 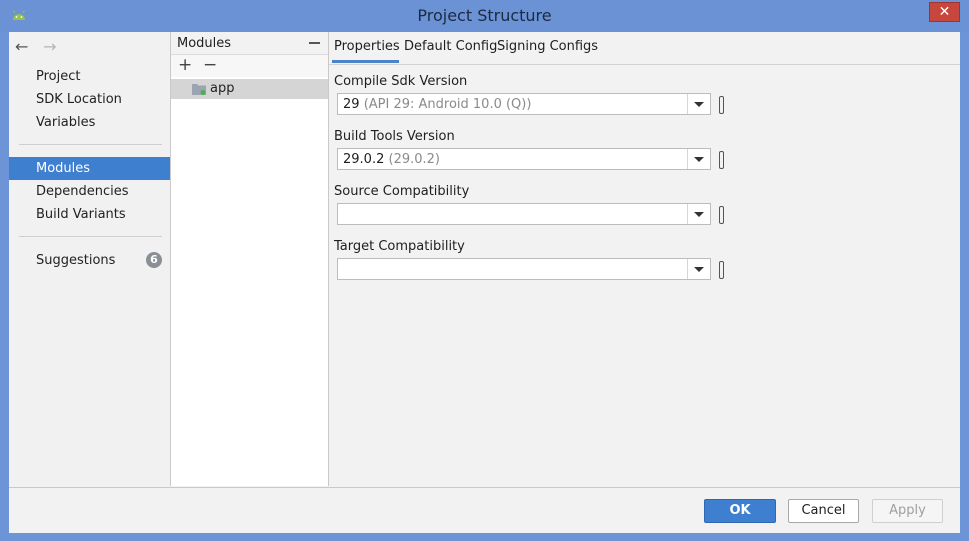 What do you see at coordinates (89, 168) in the screenshot?
I see `sidebar-item-modules: Modules` at bounding box center [89, 168].